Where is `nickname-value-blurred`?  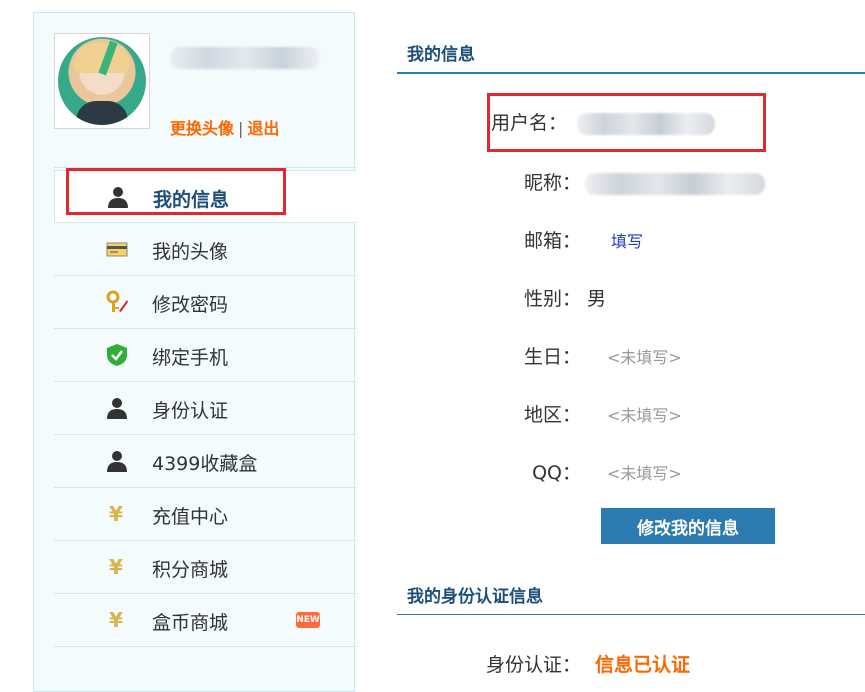 nickname-value-blurred is located at coordinates (675, 183).